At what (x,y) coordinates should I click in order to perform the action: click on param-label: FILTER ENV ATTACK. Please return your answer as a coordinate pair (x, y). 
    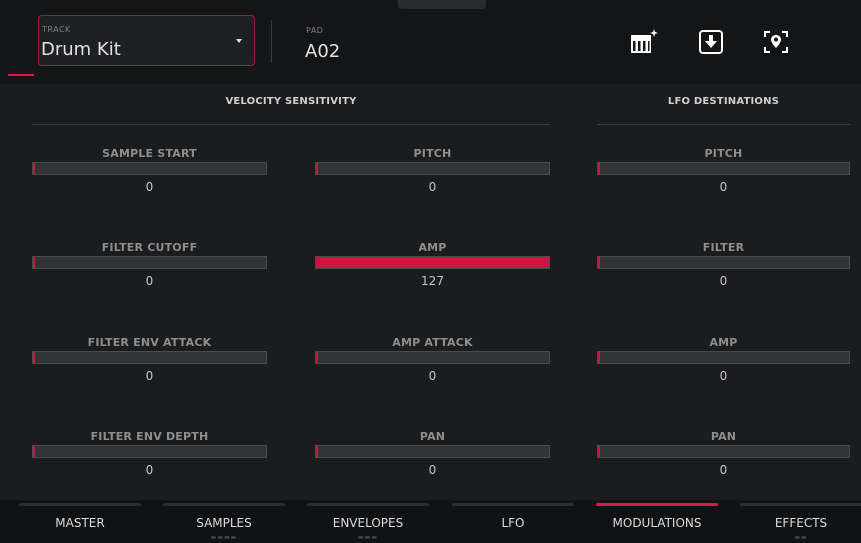
    Looking at the image, I should click on (149, 342).